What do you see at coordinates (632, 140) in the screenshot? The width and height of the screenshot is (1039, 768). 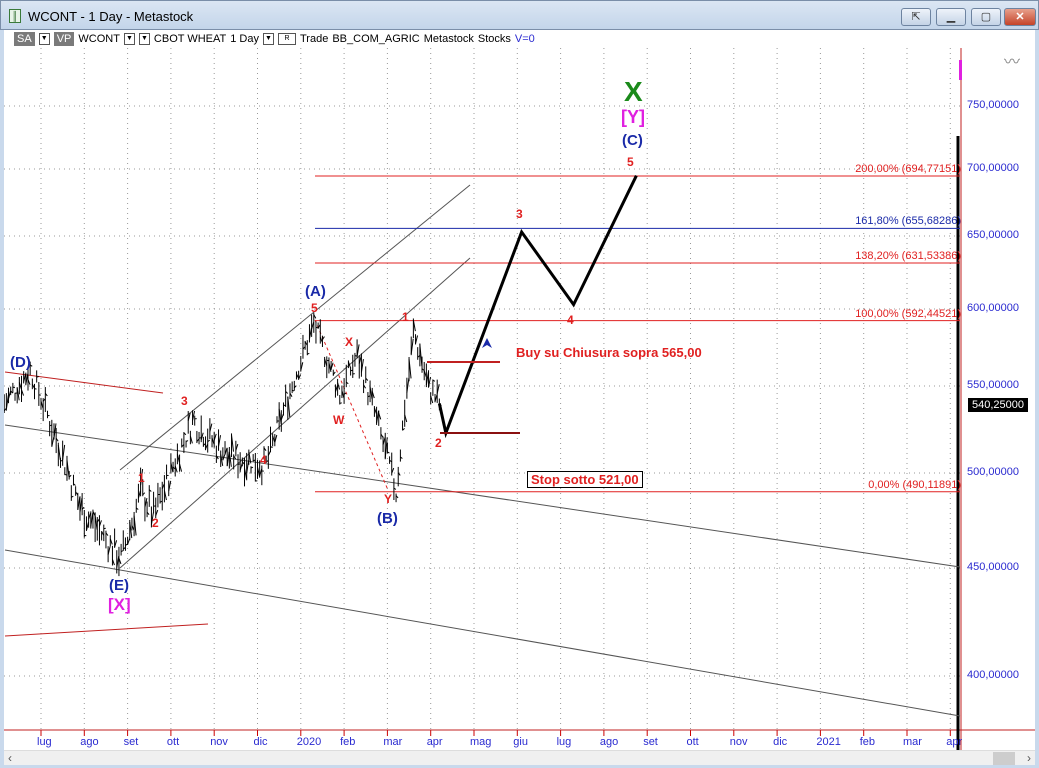 I see `wave-label-C: (C)` at bounding box center [632, 140].